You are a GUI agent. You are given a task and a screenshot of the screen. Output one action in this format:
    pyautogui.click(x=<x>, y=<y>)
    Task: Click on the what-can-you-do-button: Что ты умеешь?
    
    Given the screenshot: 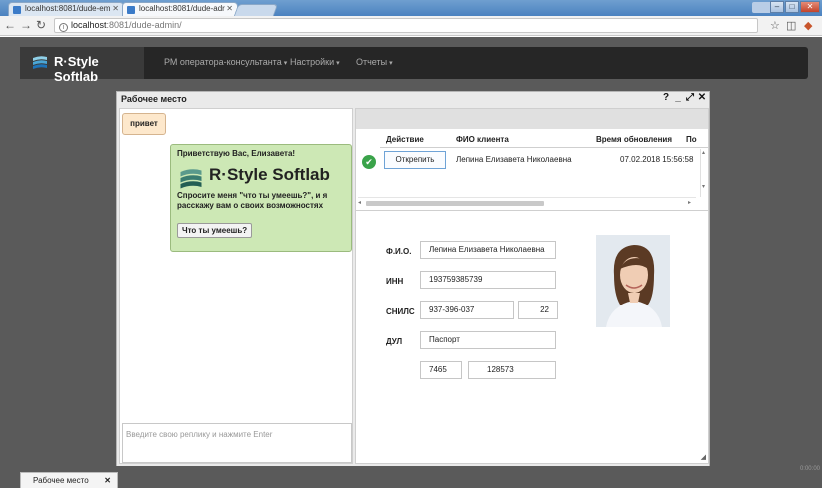 What is the action you would take?
    pyautogui.click(x=215, y=230)
    